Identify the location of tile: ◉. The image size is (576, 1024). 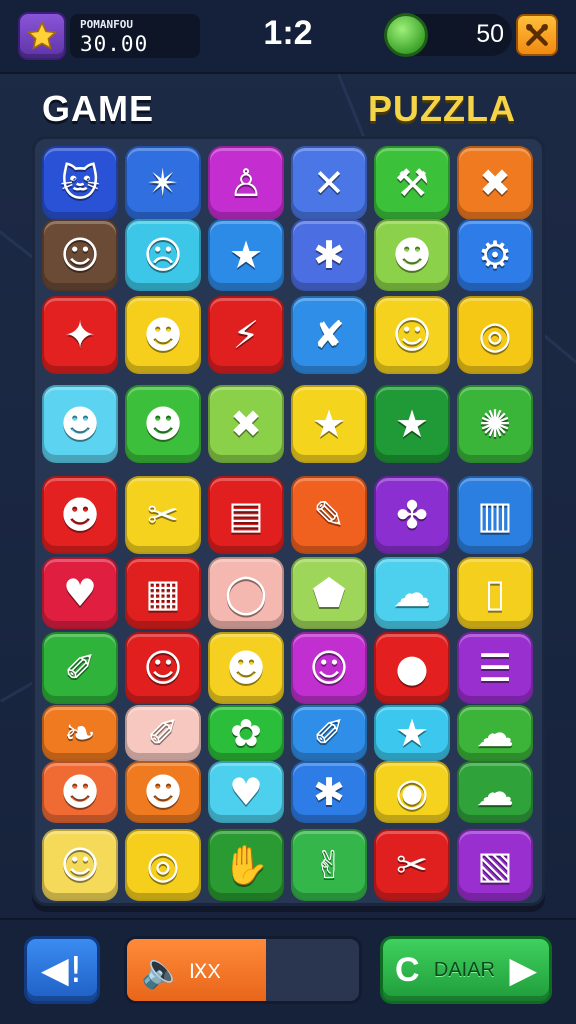
(412, 792).